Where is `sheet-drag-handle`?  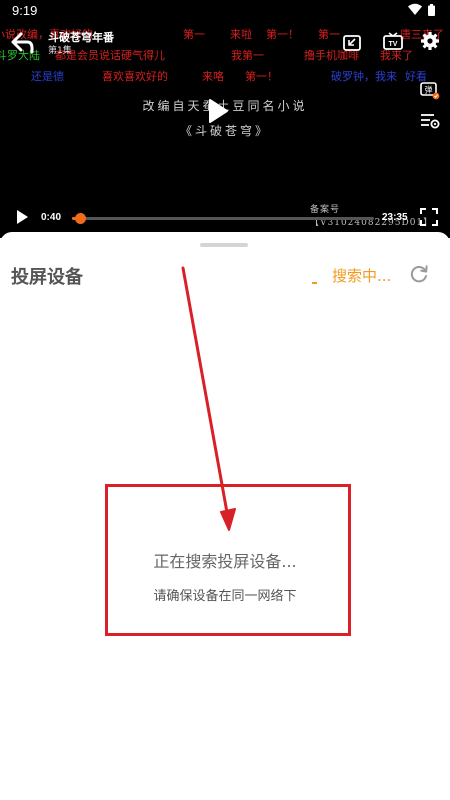 sheet-drag-handle is located at coordinates (224, 245).